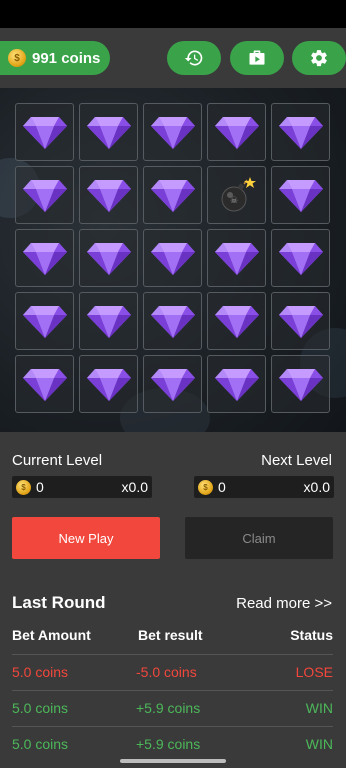 This screenshot has height=768, width=346. I want to click on history-button, so click(194, 58).